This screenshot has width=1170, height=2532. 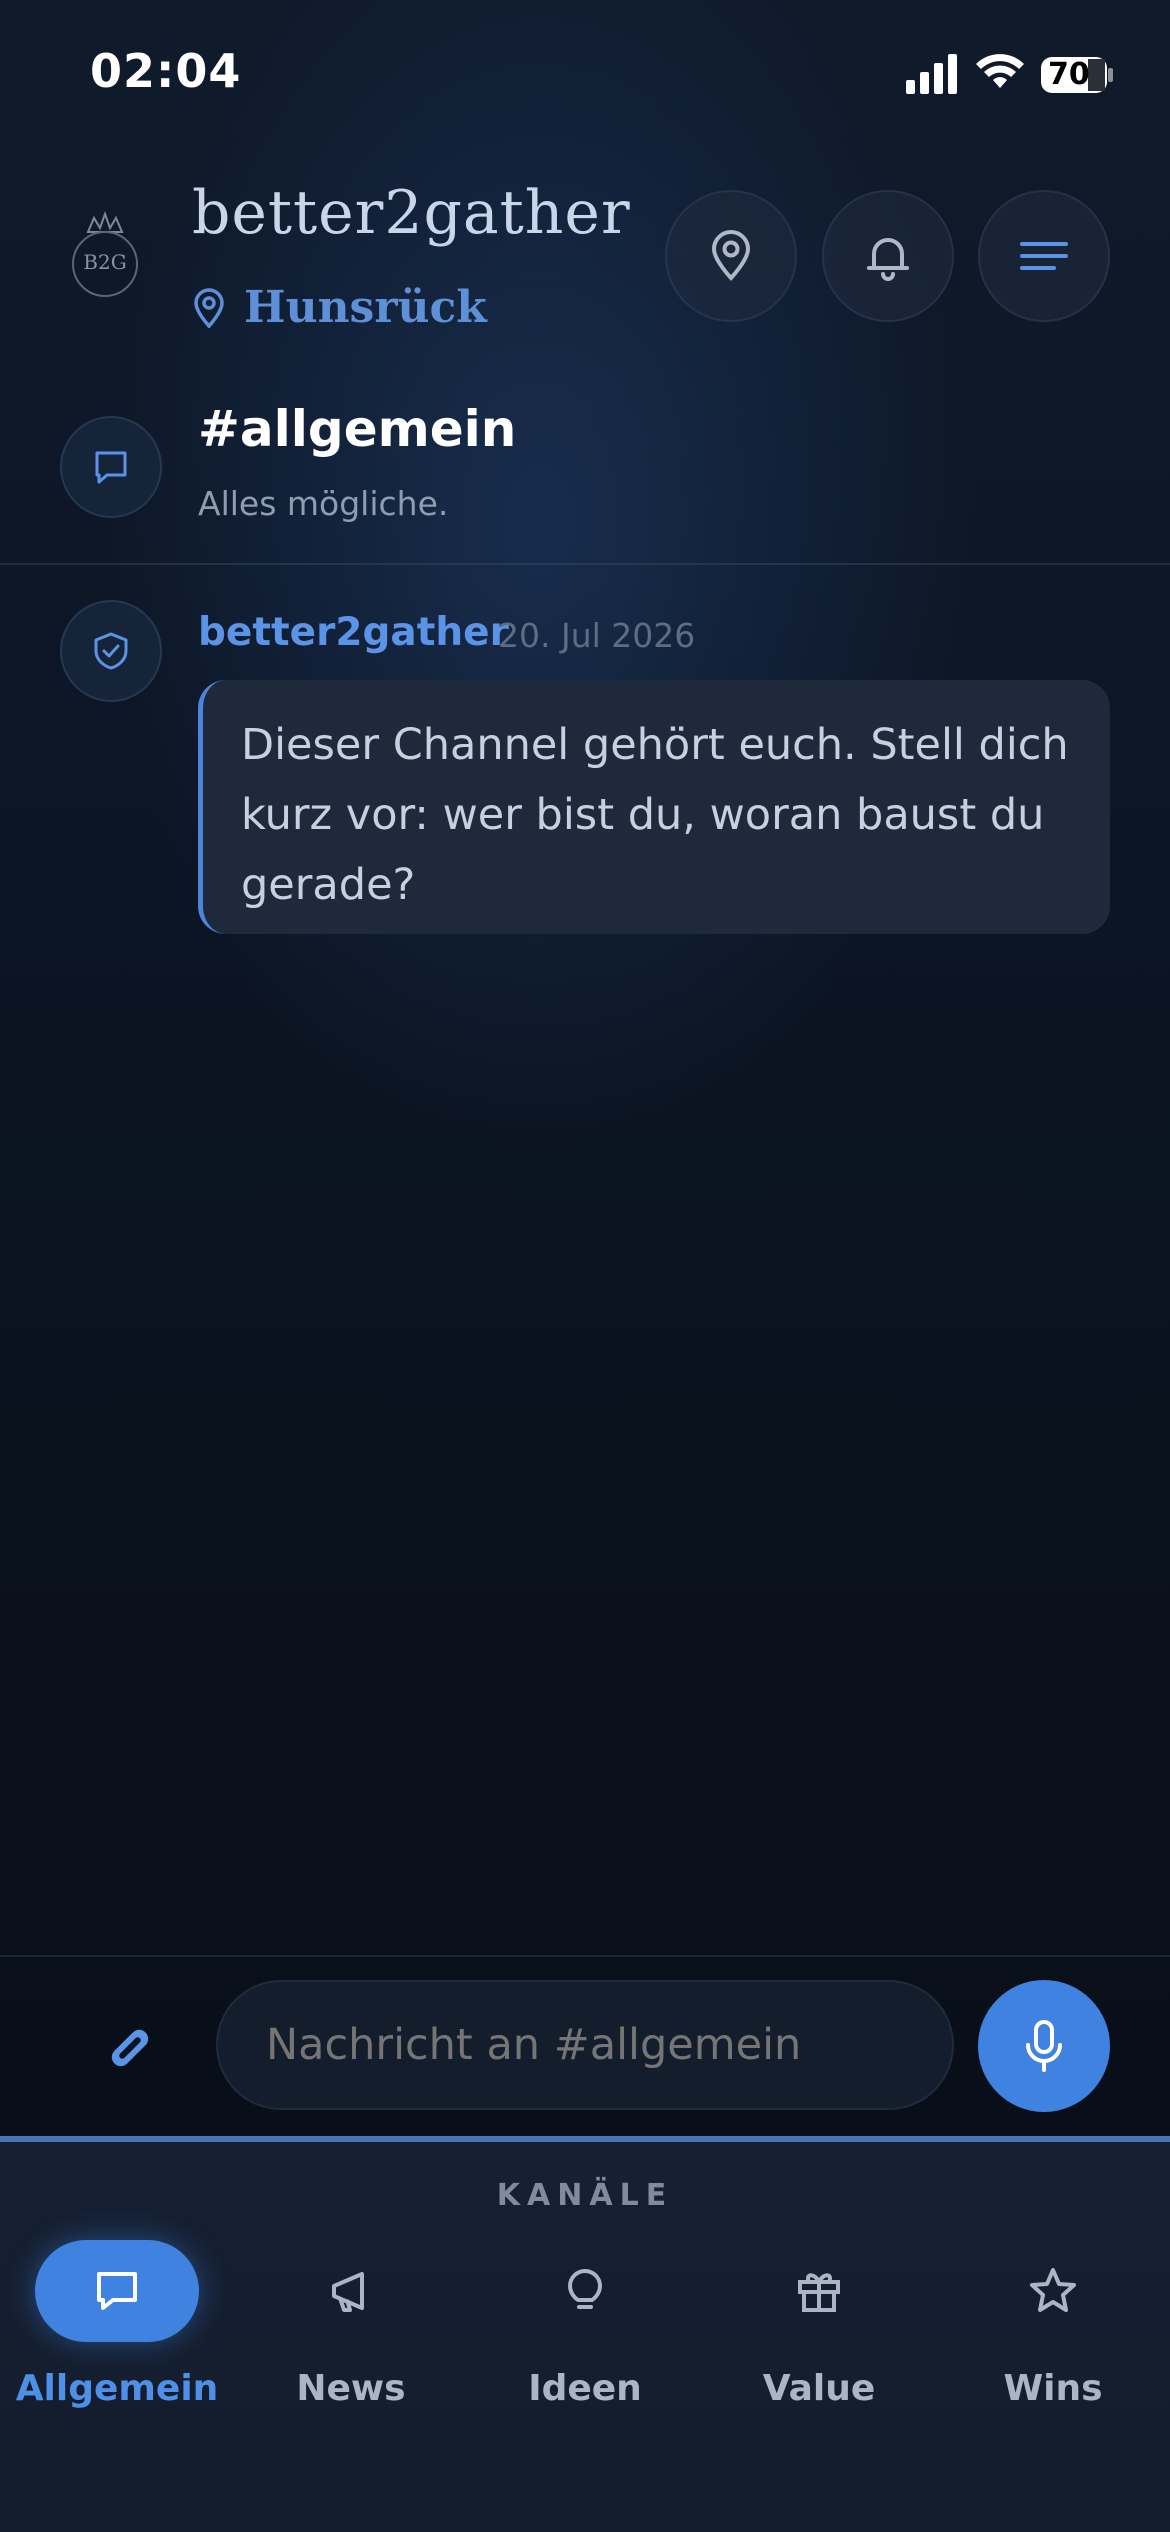 I want to click on menu-button, so click(x=1044, y=256).